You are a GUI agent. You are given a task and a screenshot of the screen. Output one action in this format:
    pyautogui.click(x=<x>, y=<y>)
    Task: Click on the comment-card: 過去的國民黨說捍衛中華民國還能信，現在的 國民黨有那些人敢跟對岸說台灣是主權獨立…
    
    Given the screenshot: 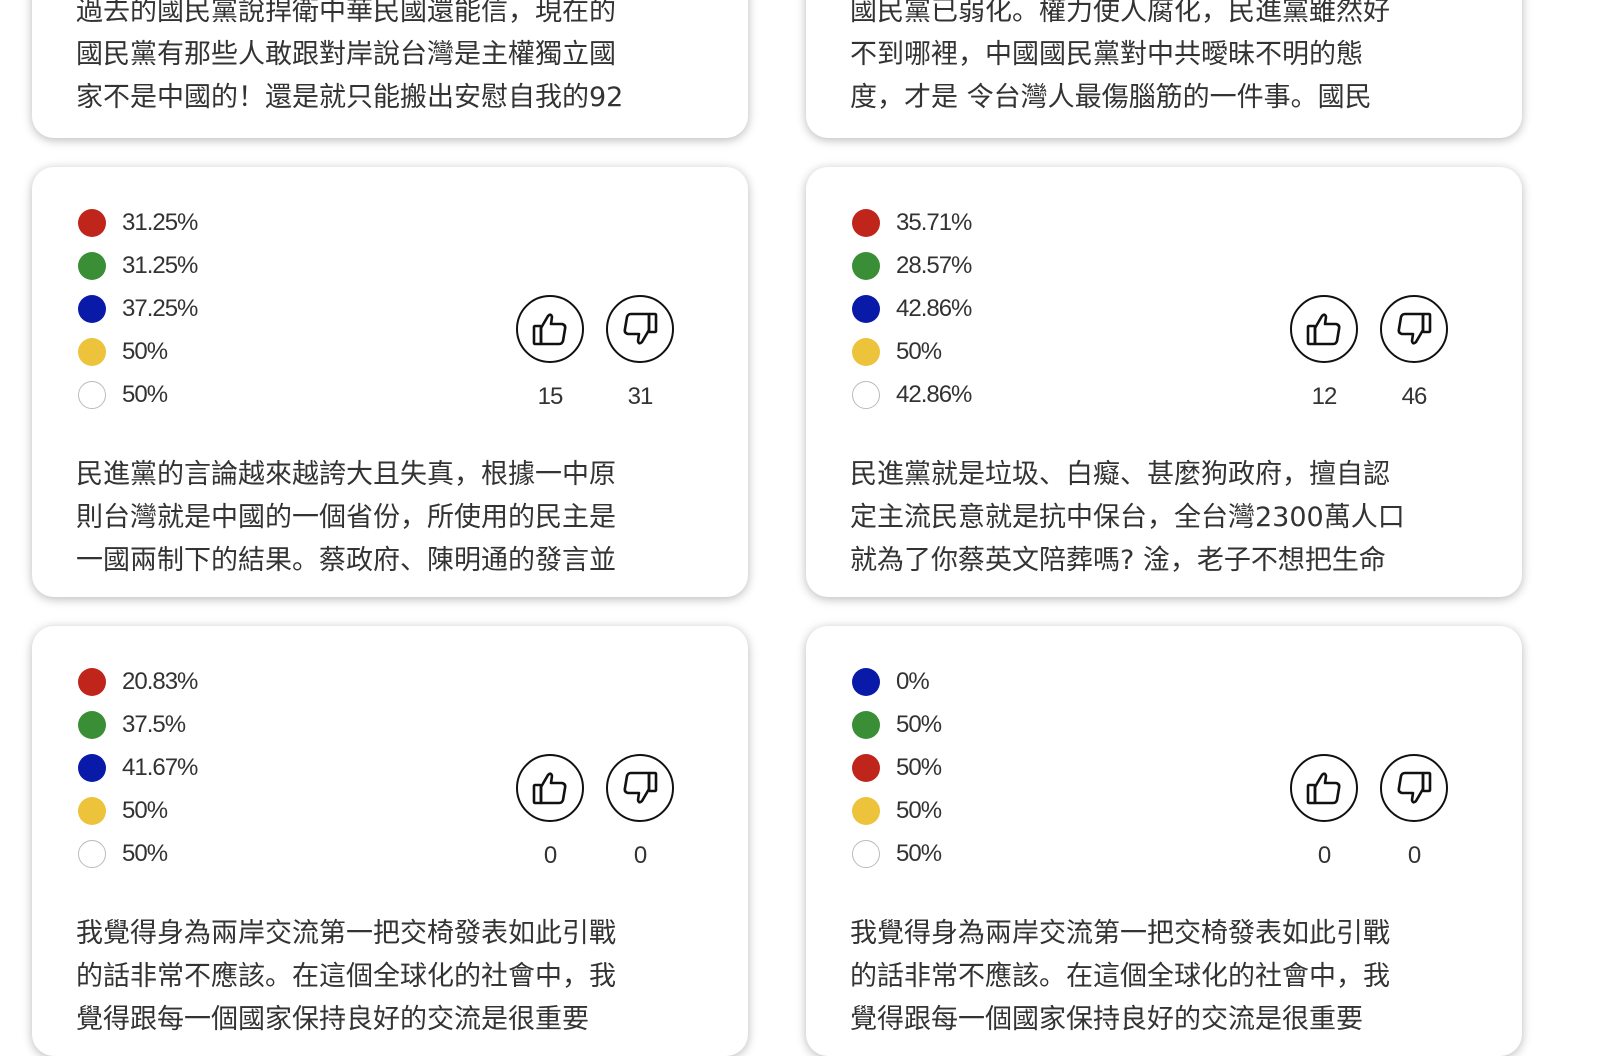 What is the action you would take?
    pyautogui.click(x=390, y=69)
    